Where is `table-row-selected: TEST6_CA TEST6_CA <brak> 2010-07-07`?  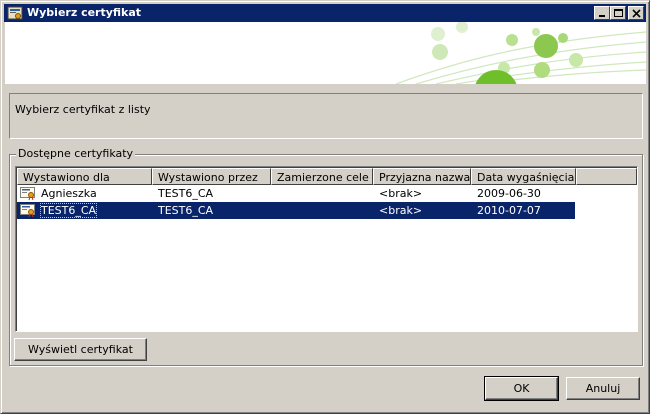
table-row-selected: TEST6_CA TEST6_CA <brak> 2010-07-07 is located at coordinates (296, 210).